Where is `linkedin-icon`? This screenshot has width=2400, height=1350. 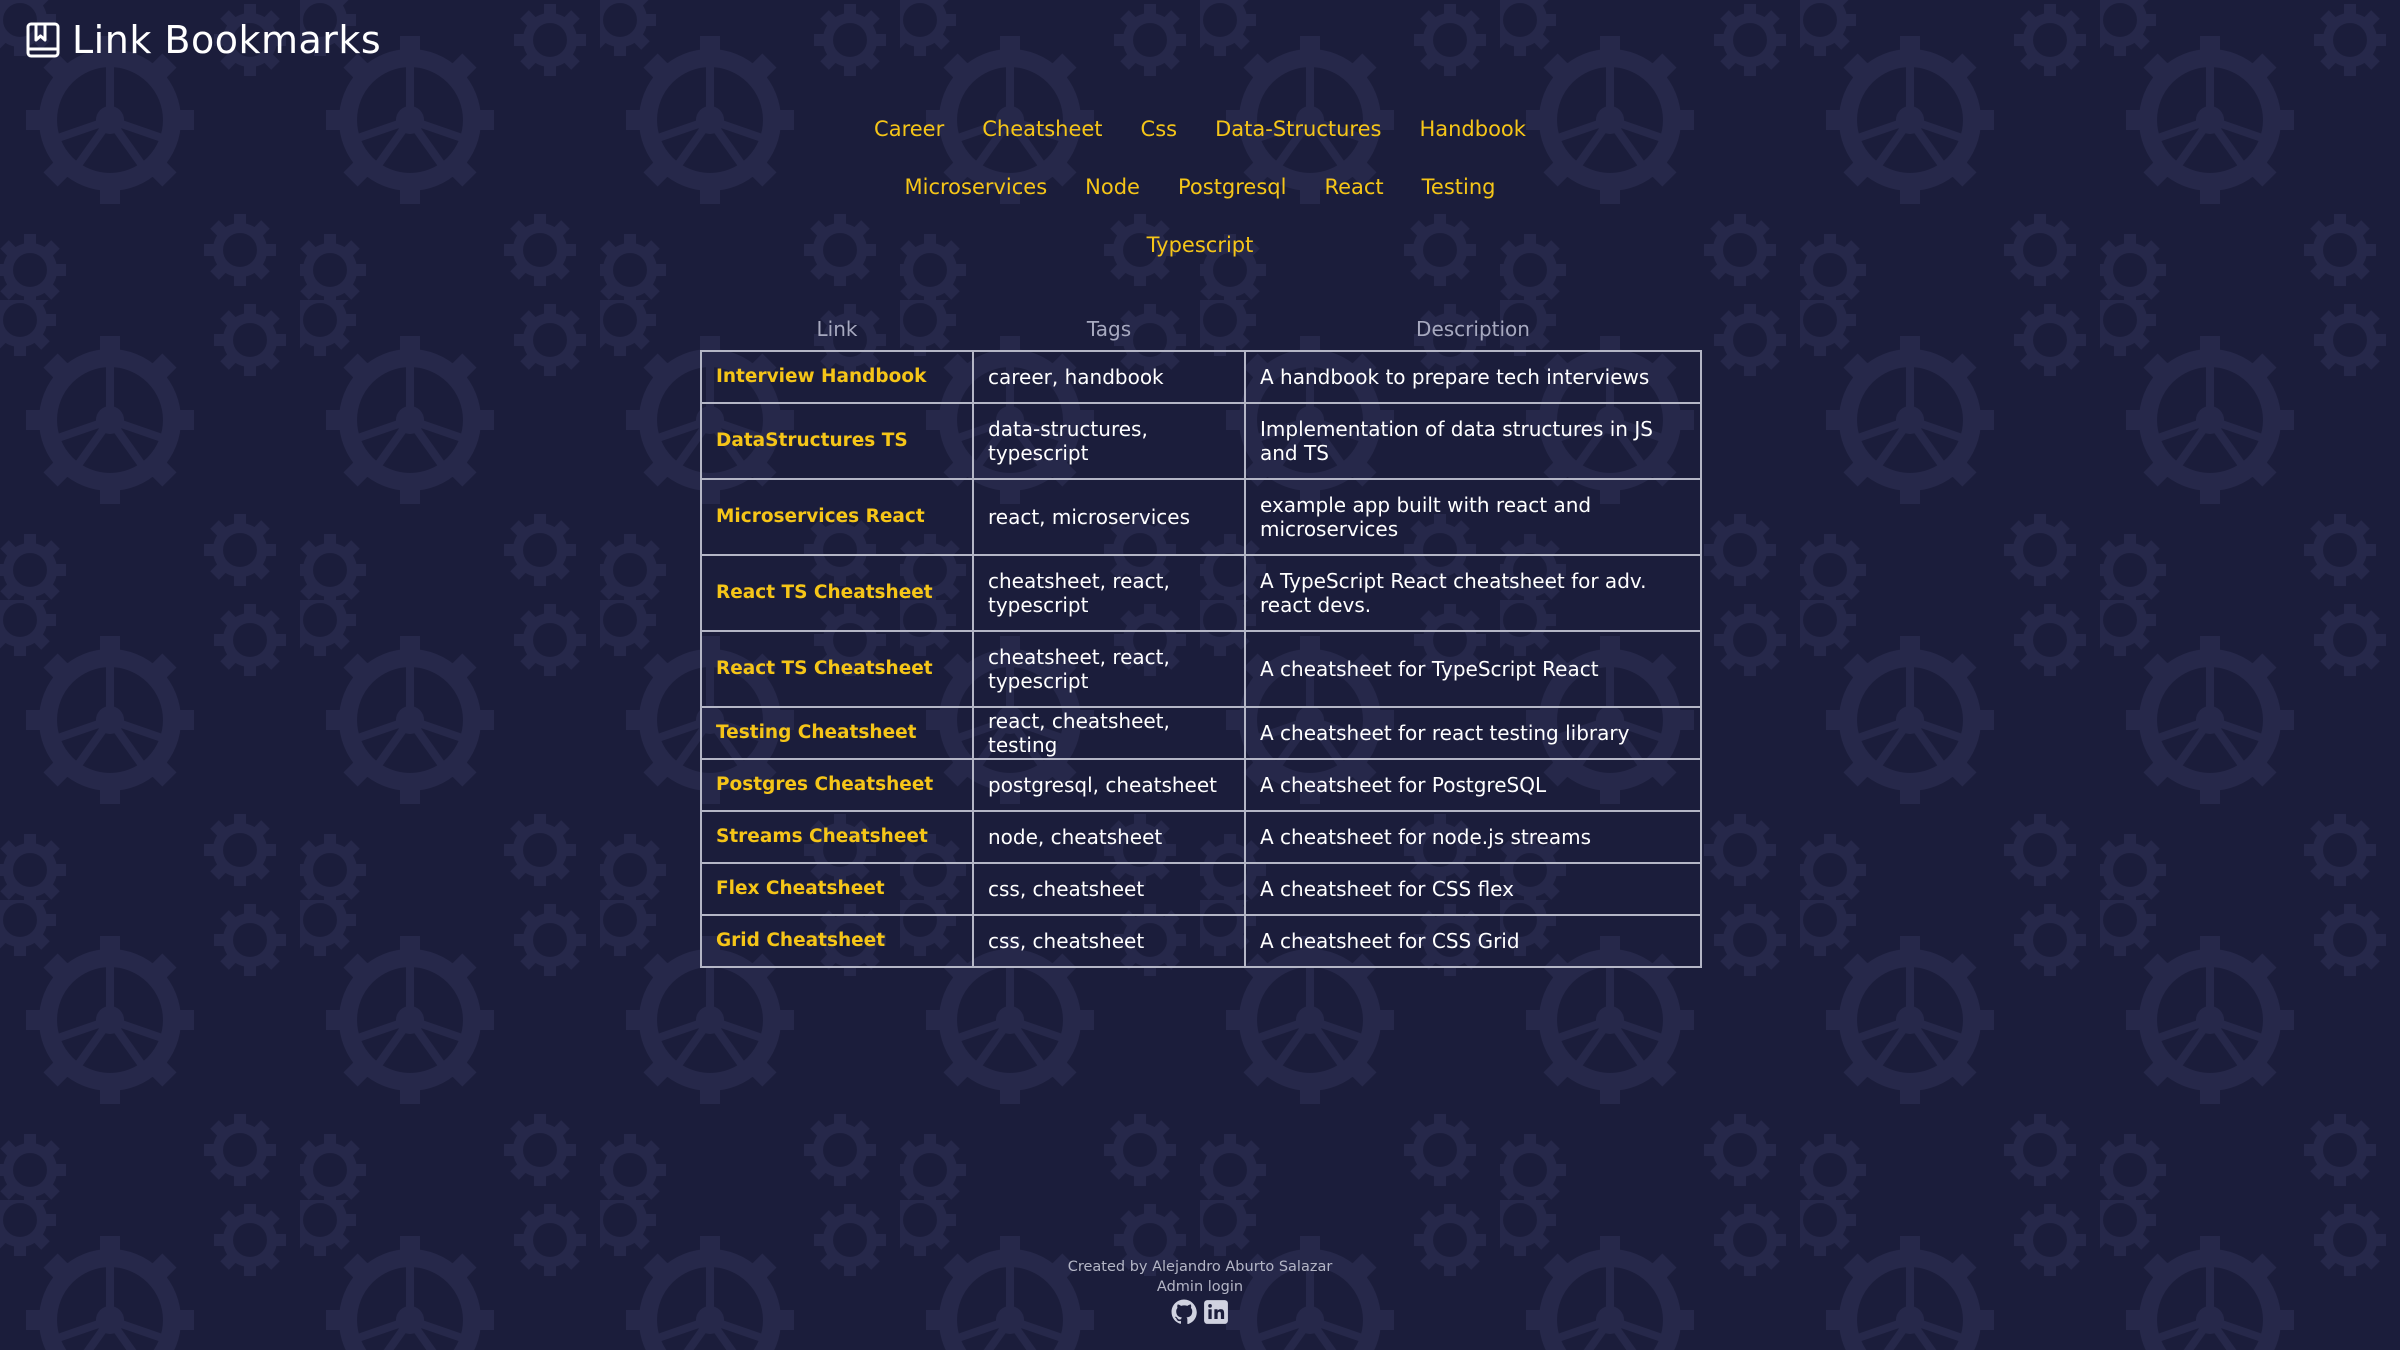 linkedin-icon is located at coordinates (1216, 1312).